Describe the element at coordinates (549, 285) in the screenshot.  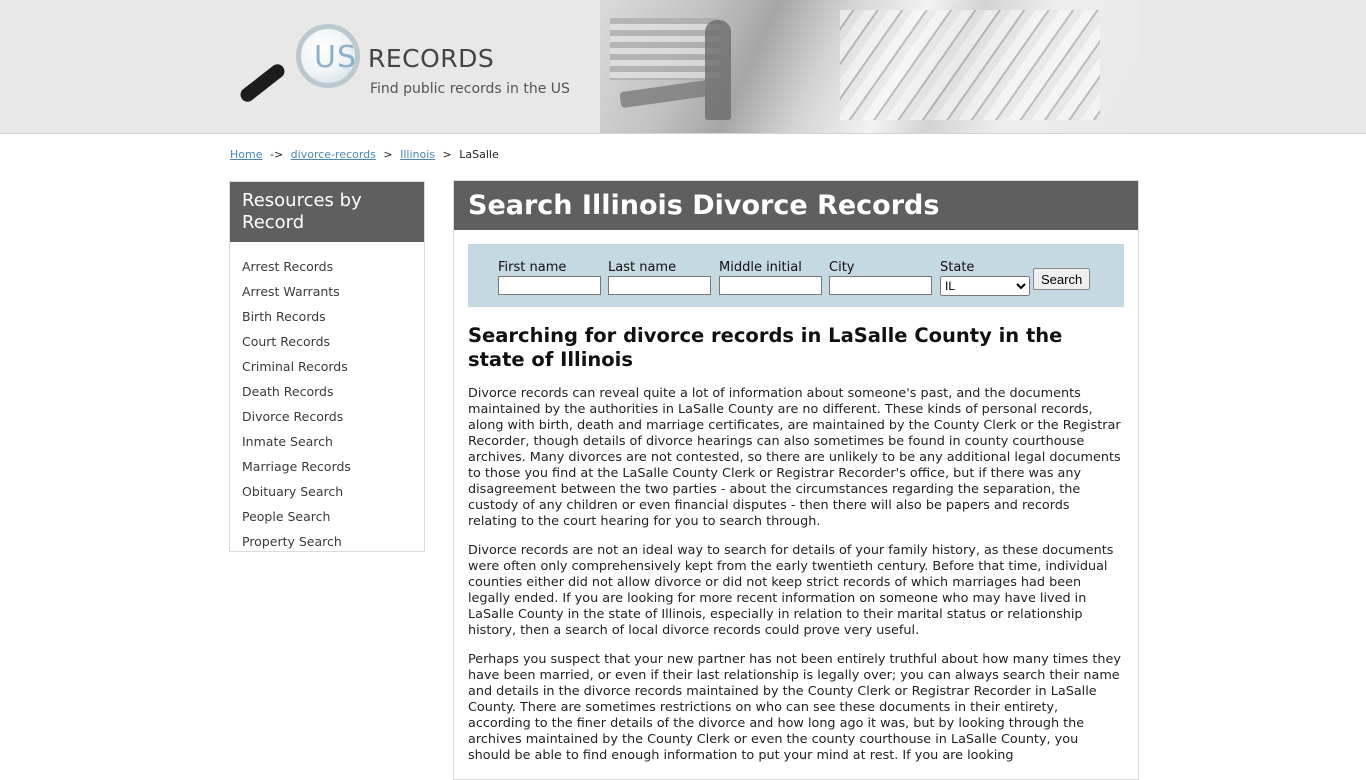
I see `first-name-input` at that location.